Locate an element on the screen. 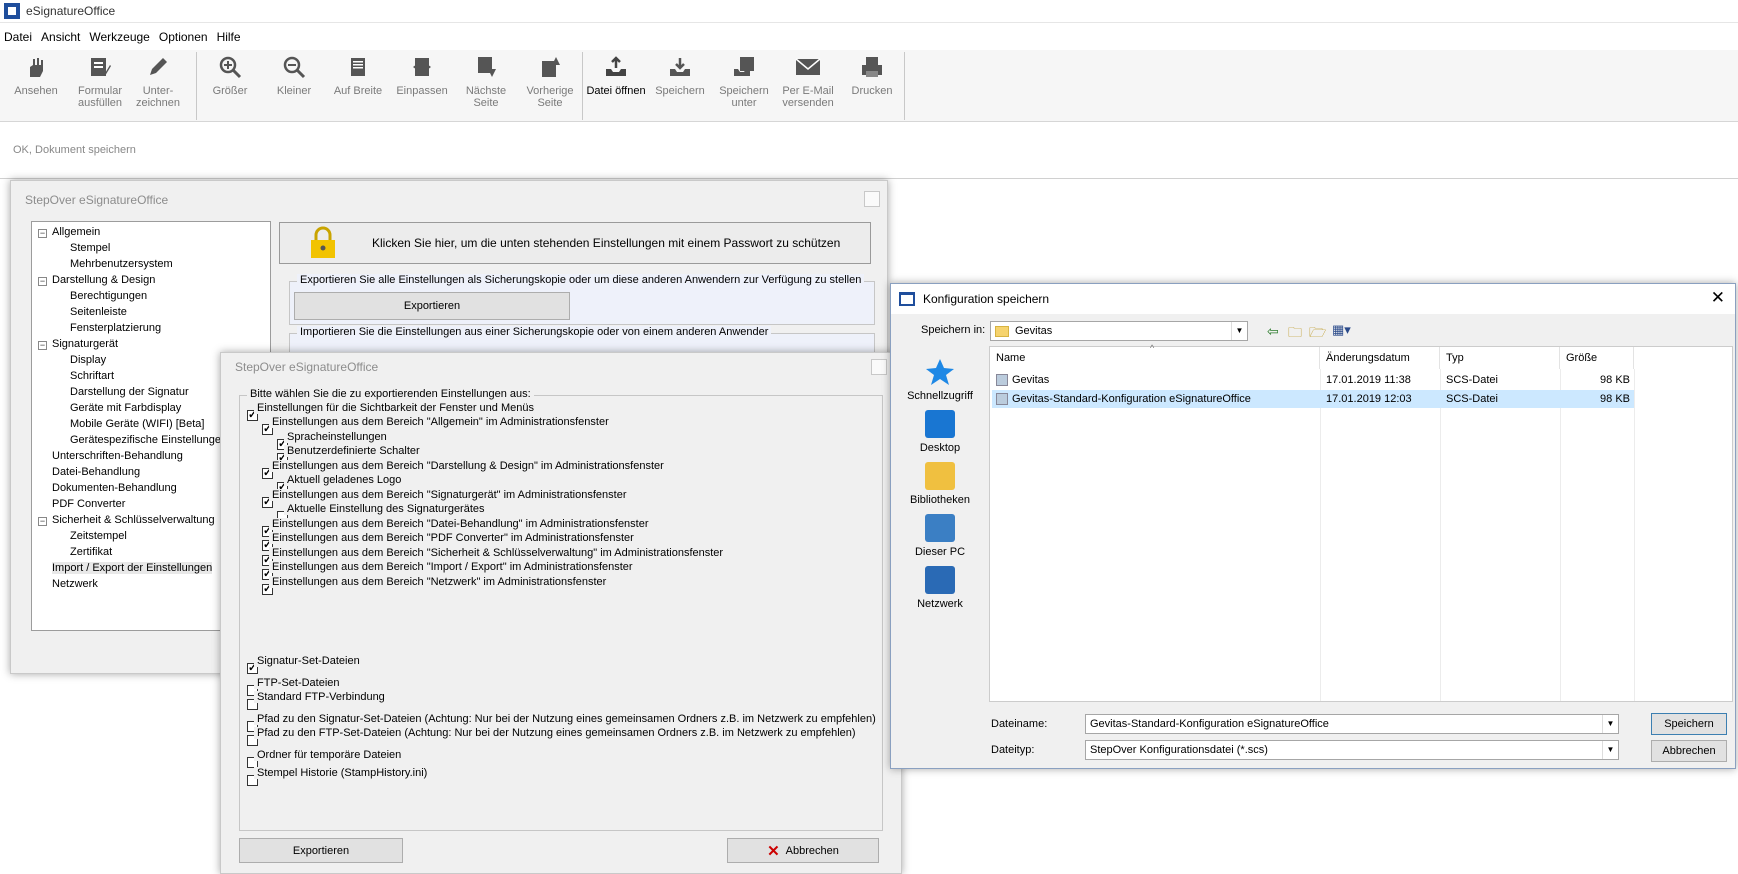 The image size is (1738, 874). tree-item: Mobile Geräte (WIFI) [Beta] is located at coordinates (137, 424).